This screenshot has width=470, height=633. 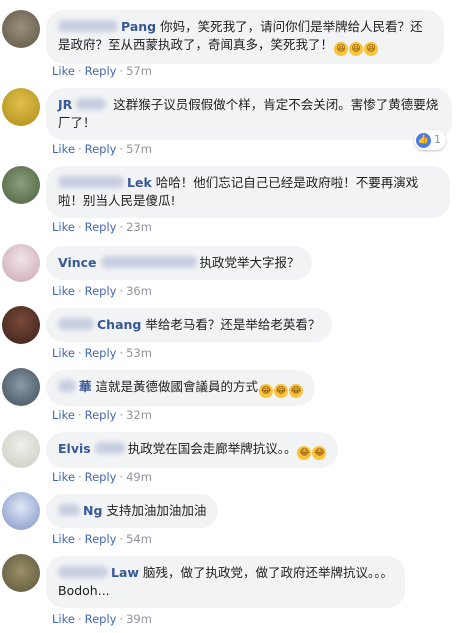 I want to click on comment-actions: Like · Reply · 49m, so click(x=102, y=477).